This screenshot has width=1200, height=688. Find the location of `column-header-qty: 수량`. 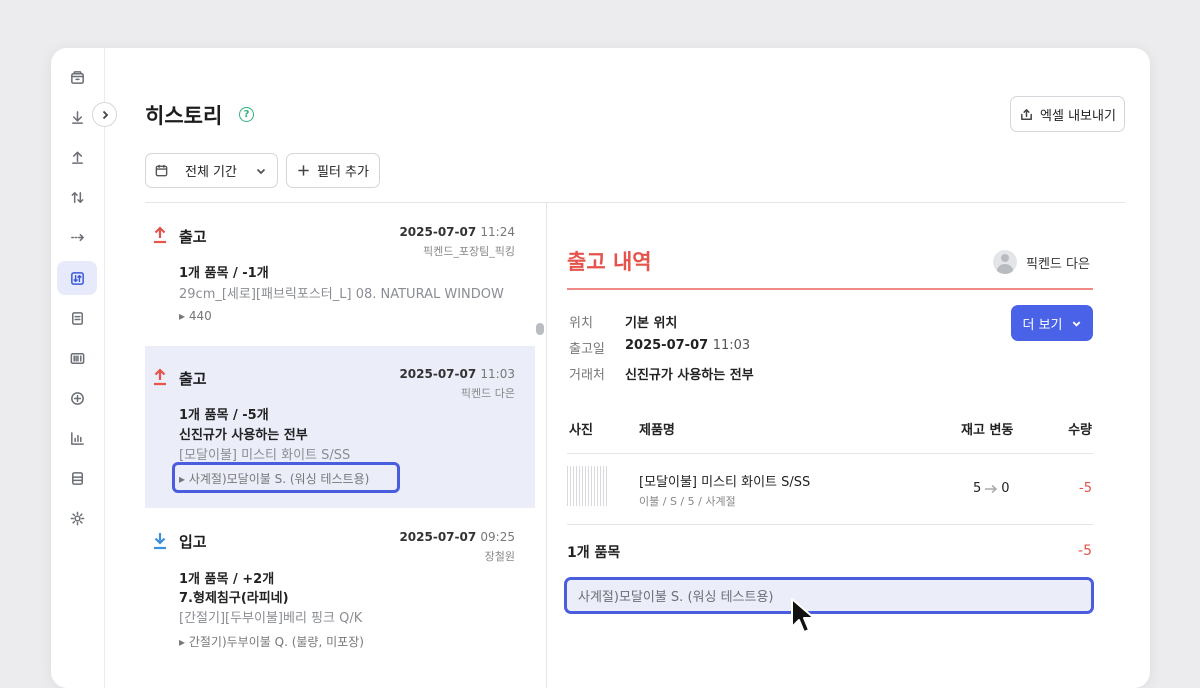

column-header-qty: 수량 is located at coordinates (1080, 430).